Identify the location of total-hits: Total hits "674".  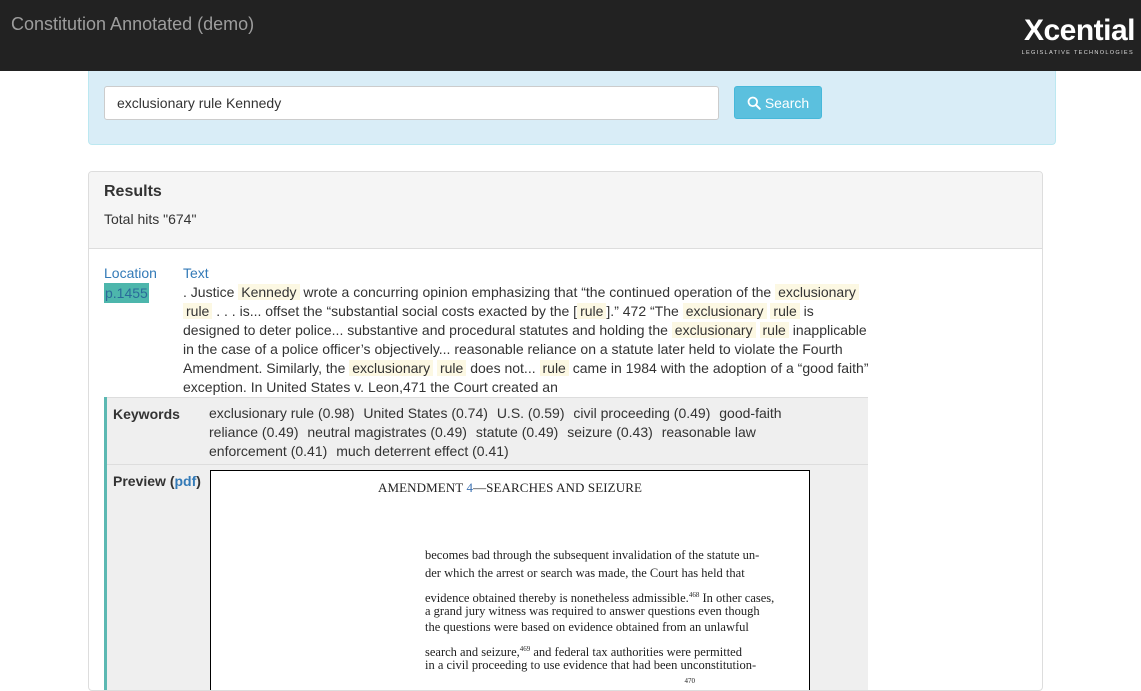
(150, 219).